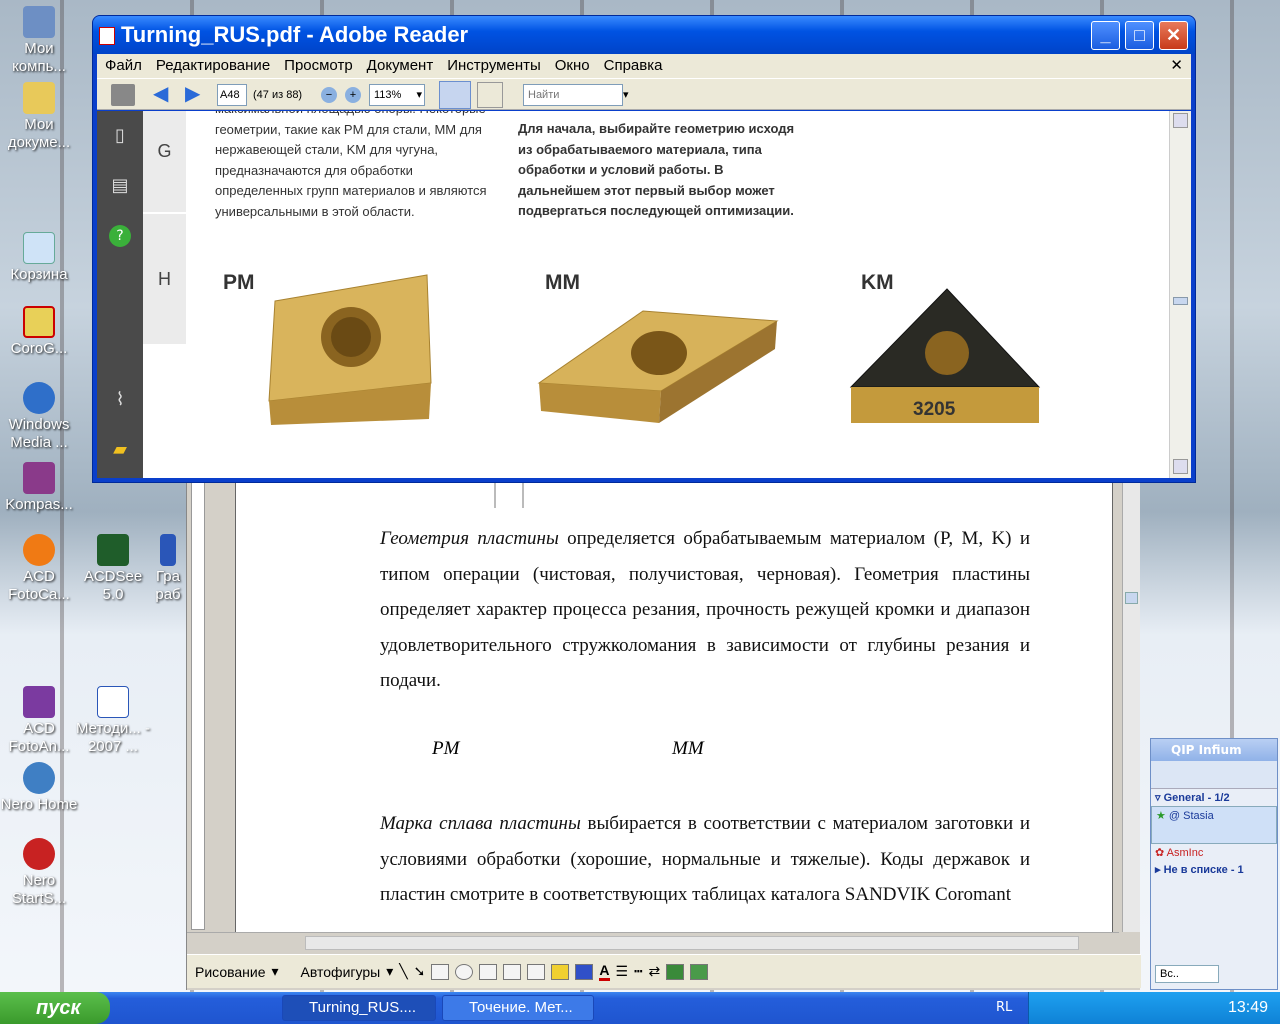 Image resolution: width=1280 pixels, height=1024 pixels. I want to click on qip-contact-name: Stasia, so click(1198, 816).